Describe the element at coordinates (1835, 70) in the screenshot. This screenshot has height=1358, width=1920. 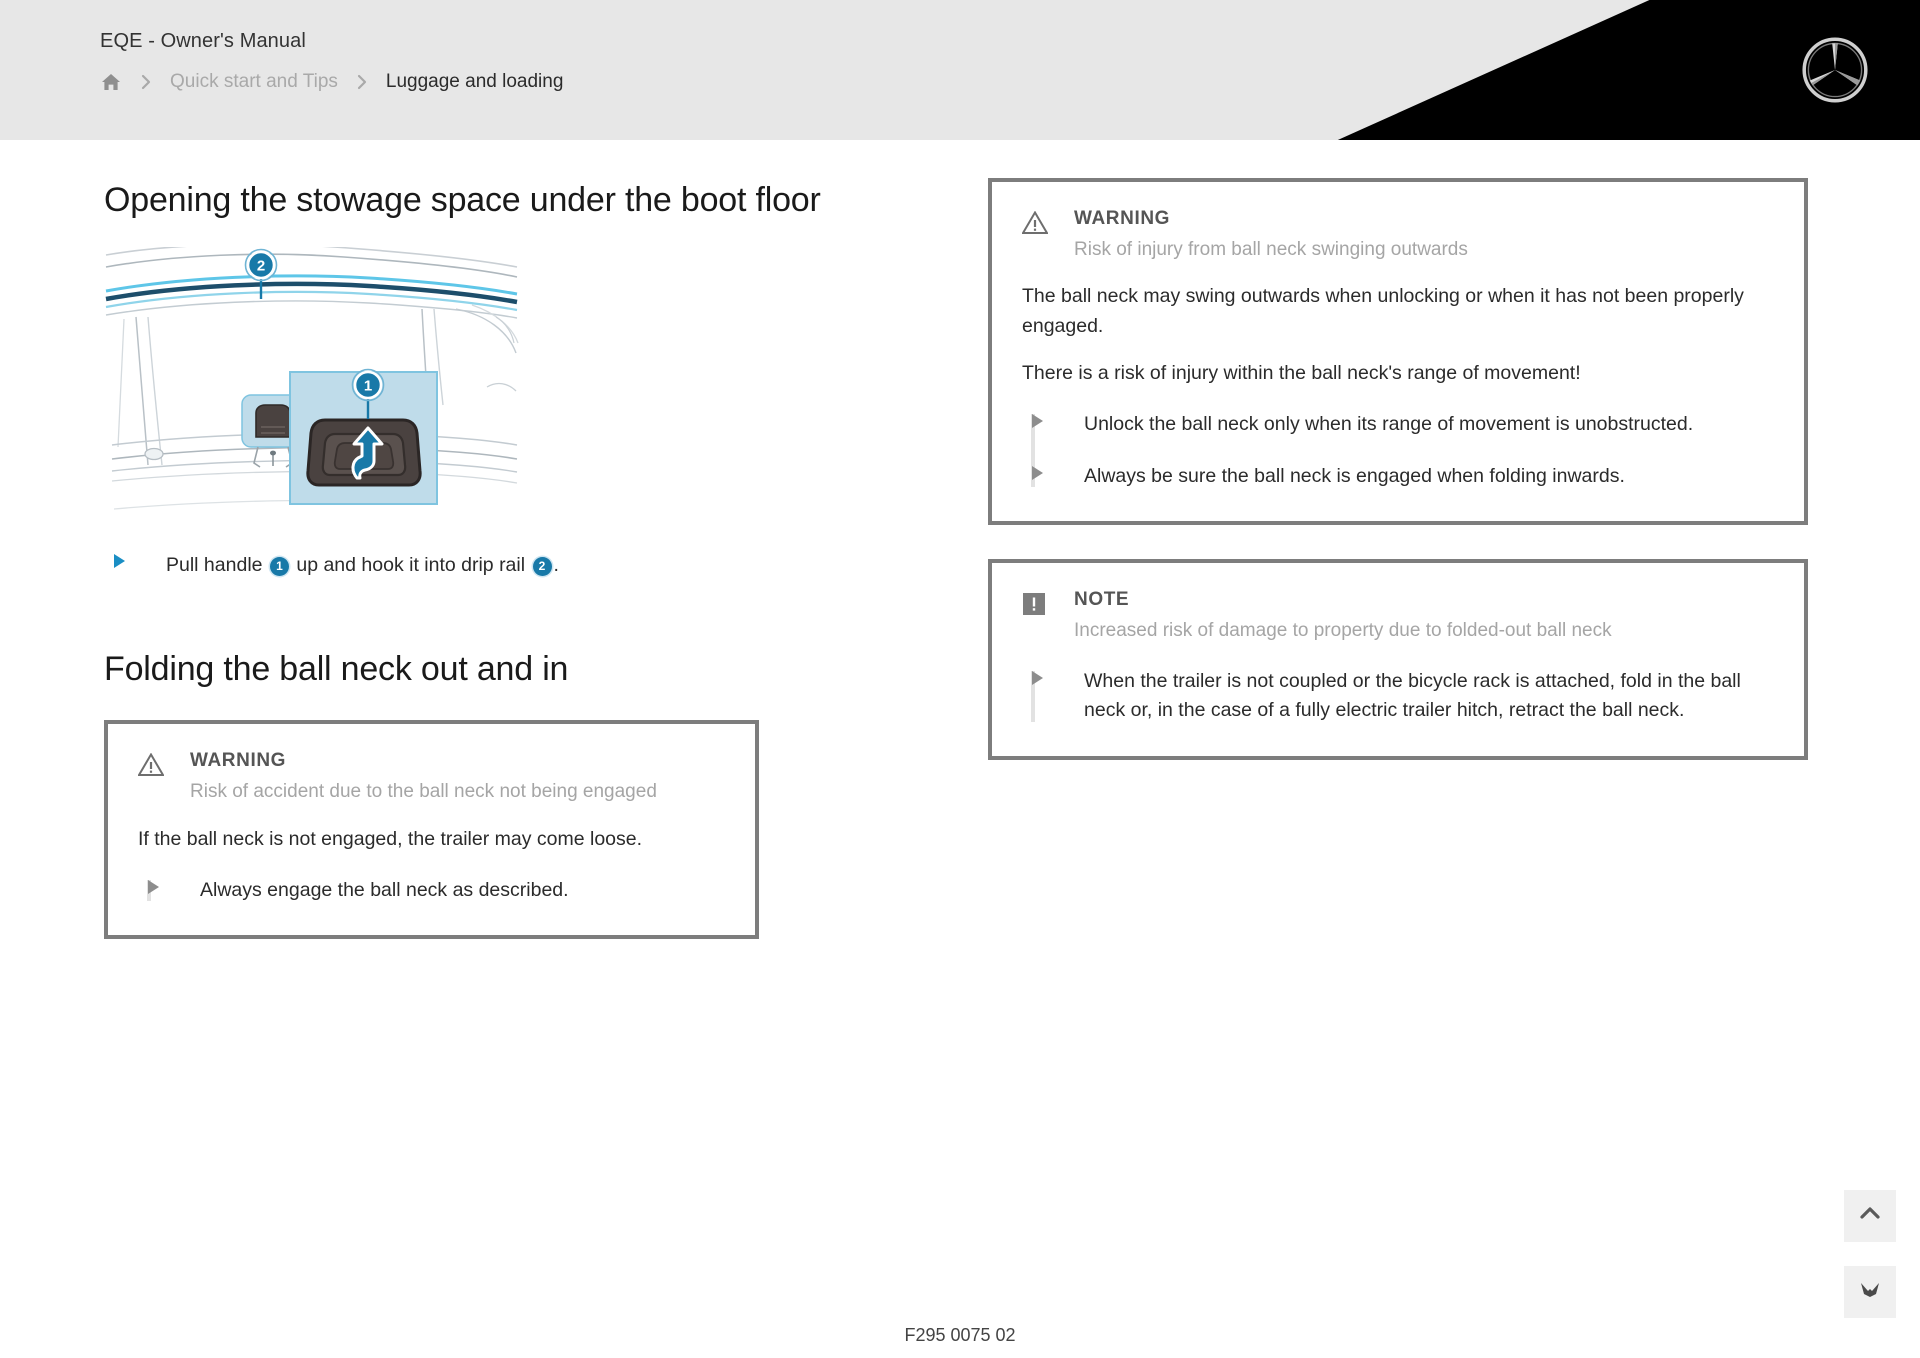
I see `mercedes-benz-star-logo` at that location.